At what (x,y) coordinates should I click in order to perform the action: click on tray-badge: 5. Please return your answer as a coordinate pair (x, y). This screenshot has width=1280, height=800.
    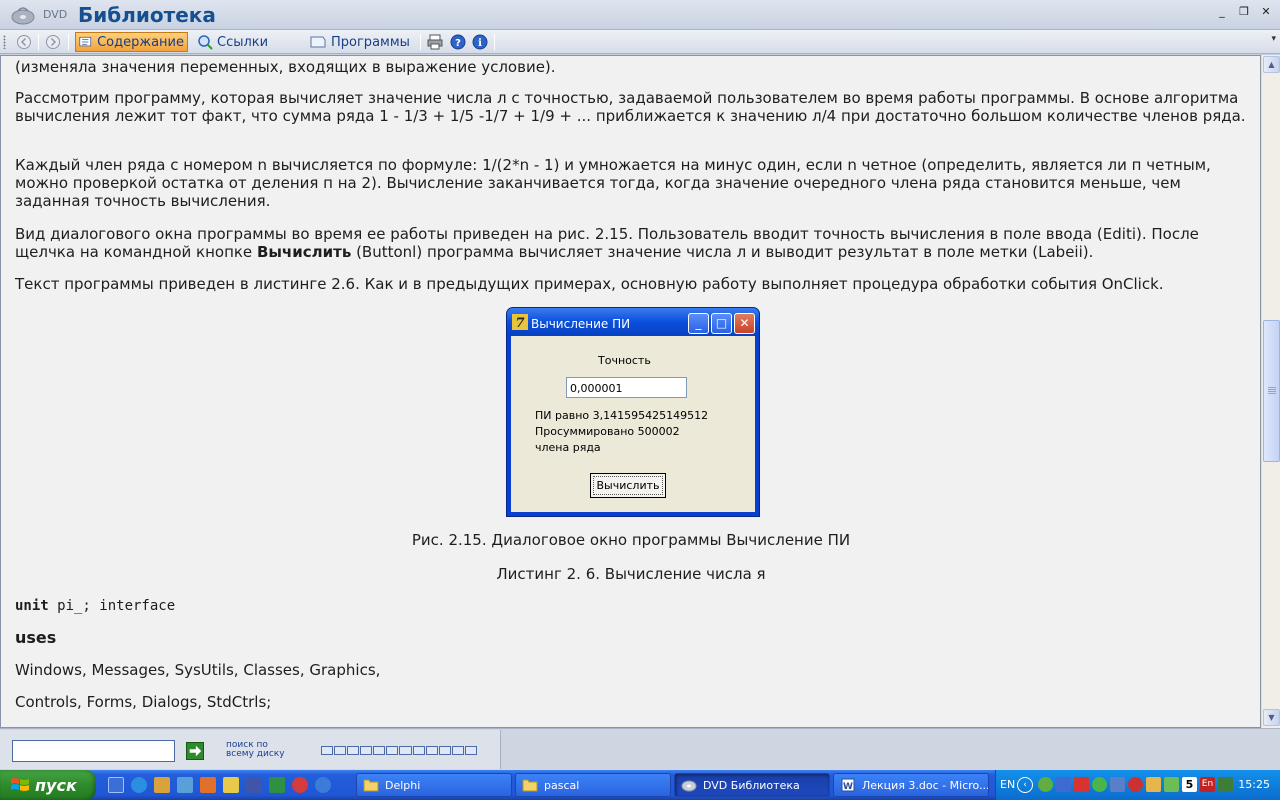
    Looking at the image, I should click on (1189, 784).